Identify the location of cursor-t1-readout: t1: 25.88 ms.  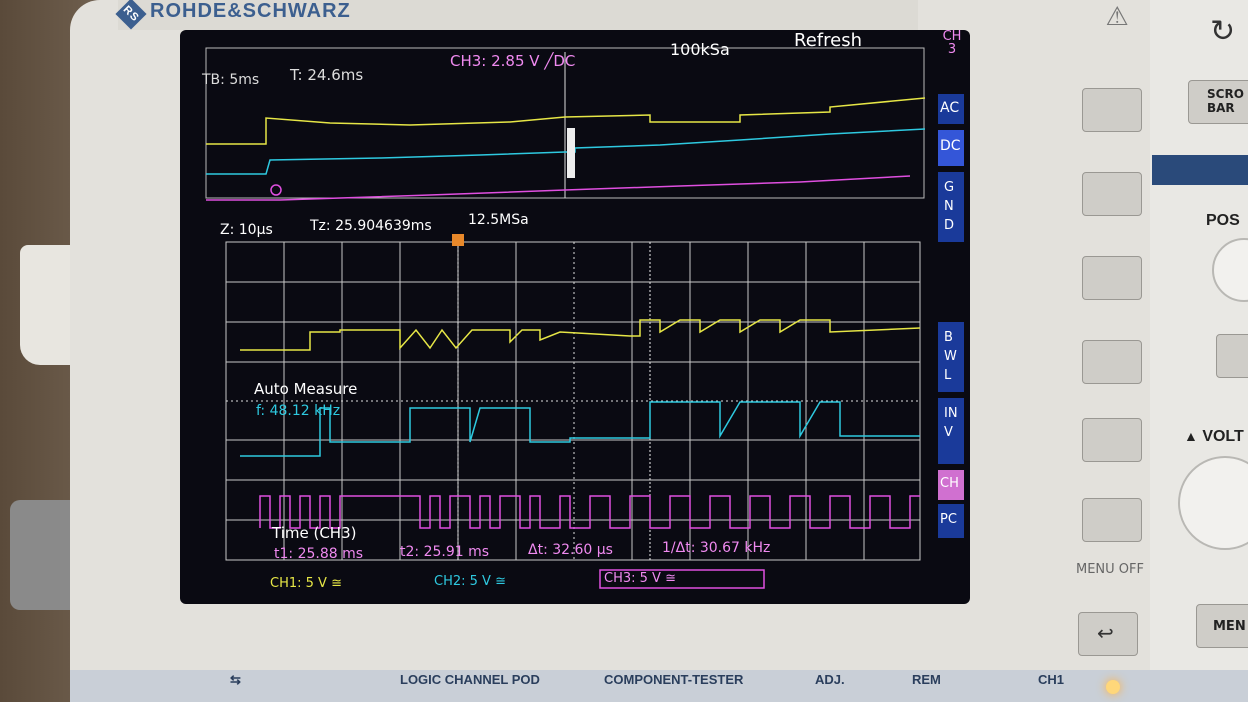
(319, 554).